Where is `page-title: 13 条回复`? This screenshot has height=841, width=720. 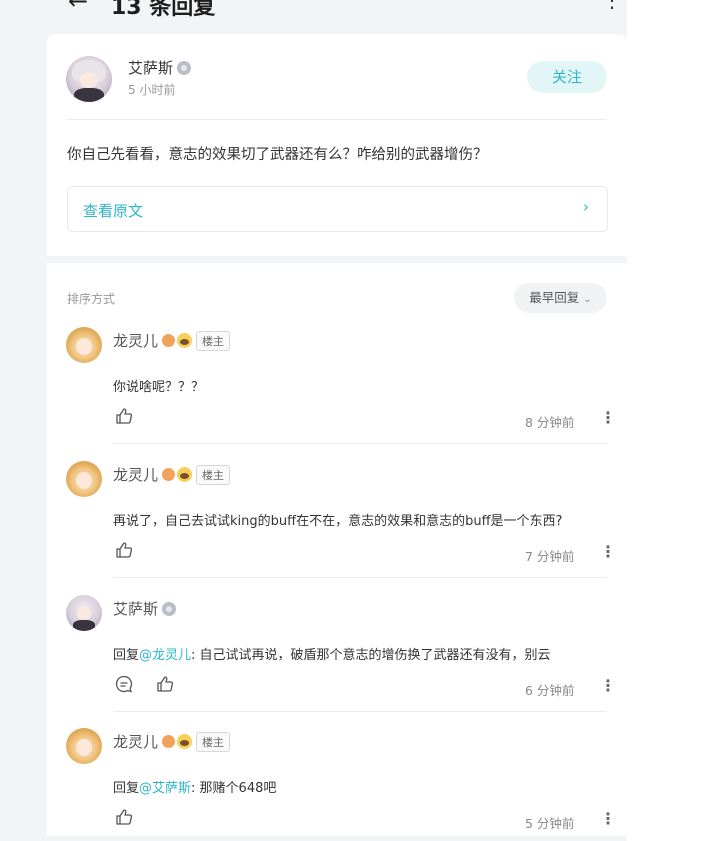
page-title: 13 条回复 is located at coordinates (163, 10).